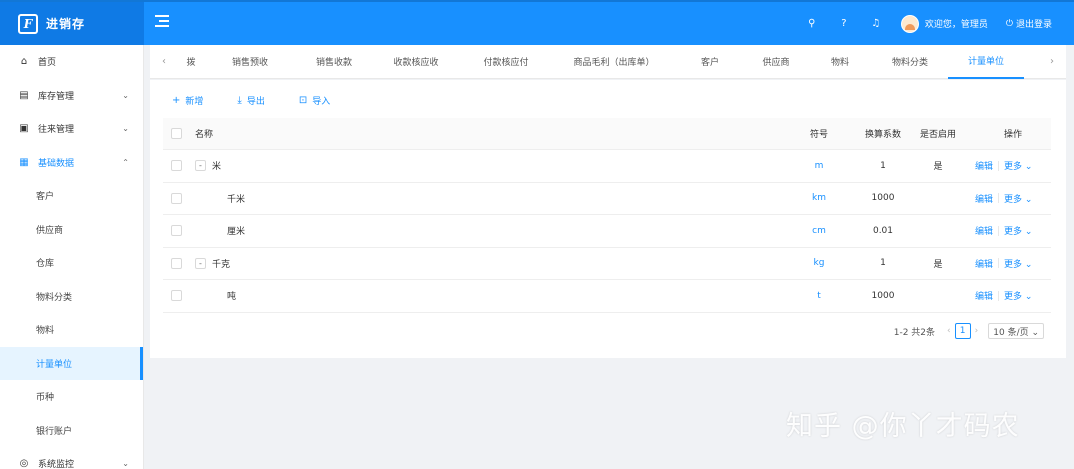  What do you see at coordinates (232, 297) in the screenshot?
I see `cell-name: 吨` at bounding box center [232, 297].